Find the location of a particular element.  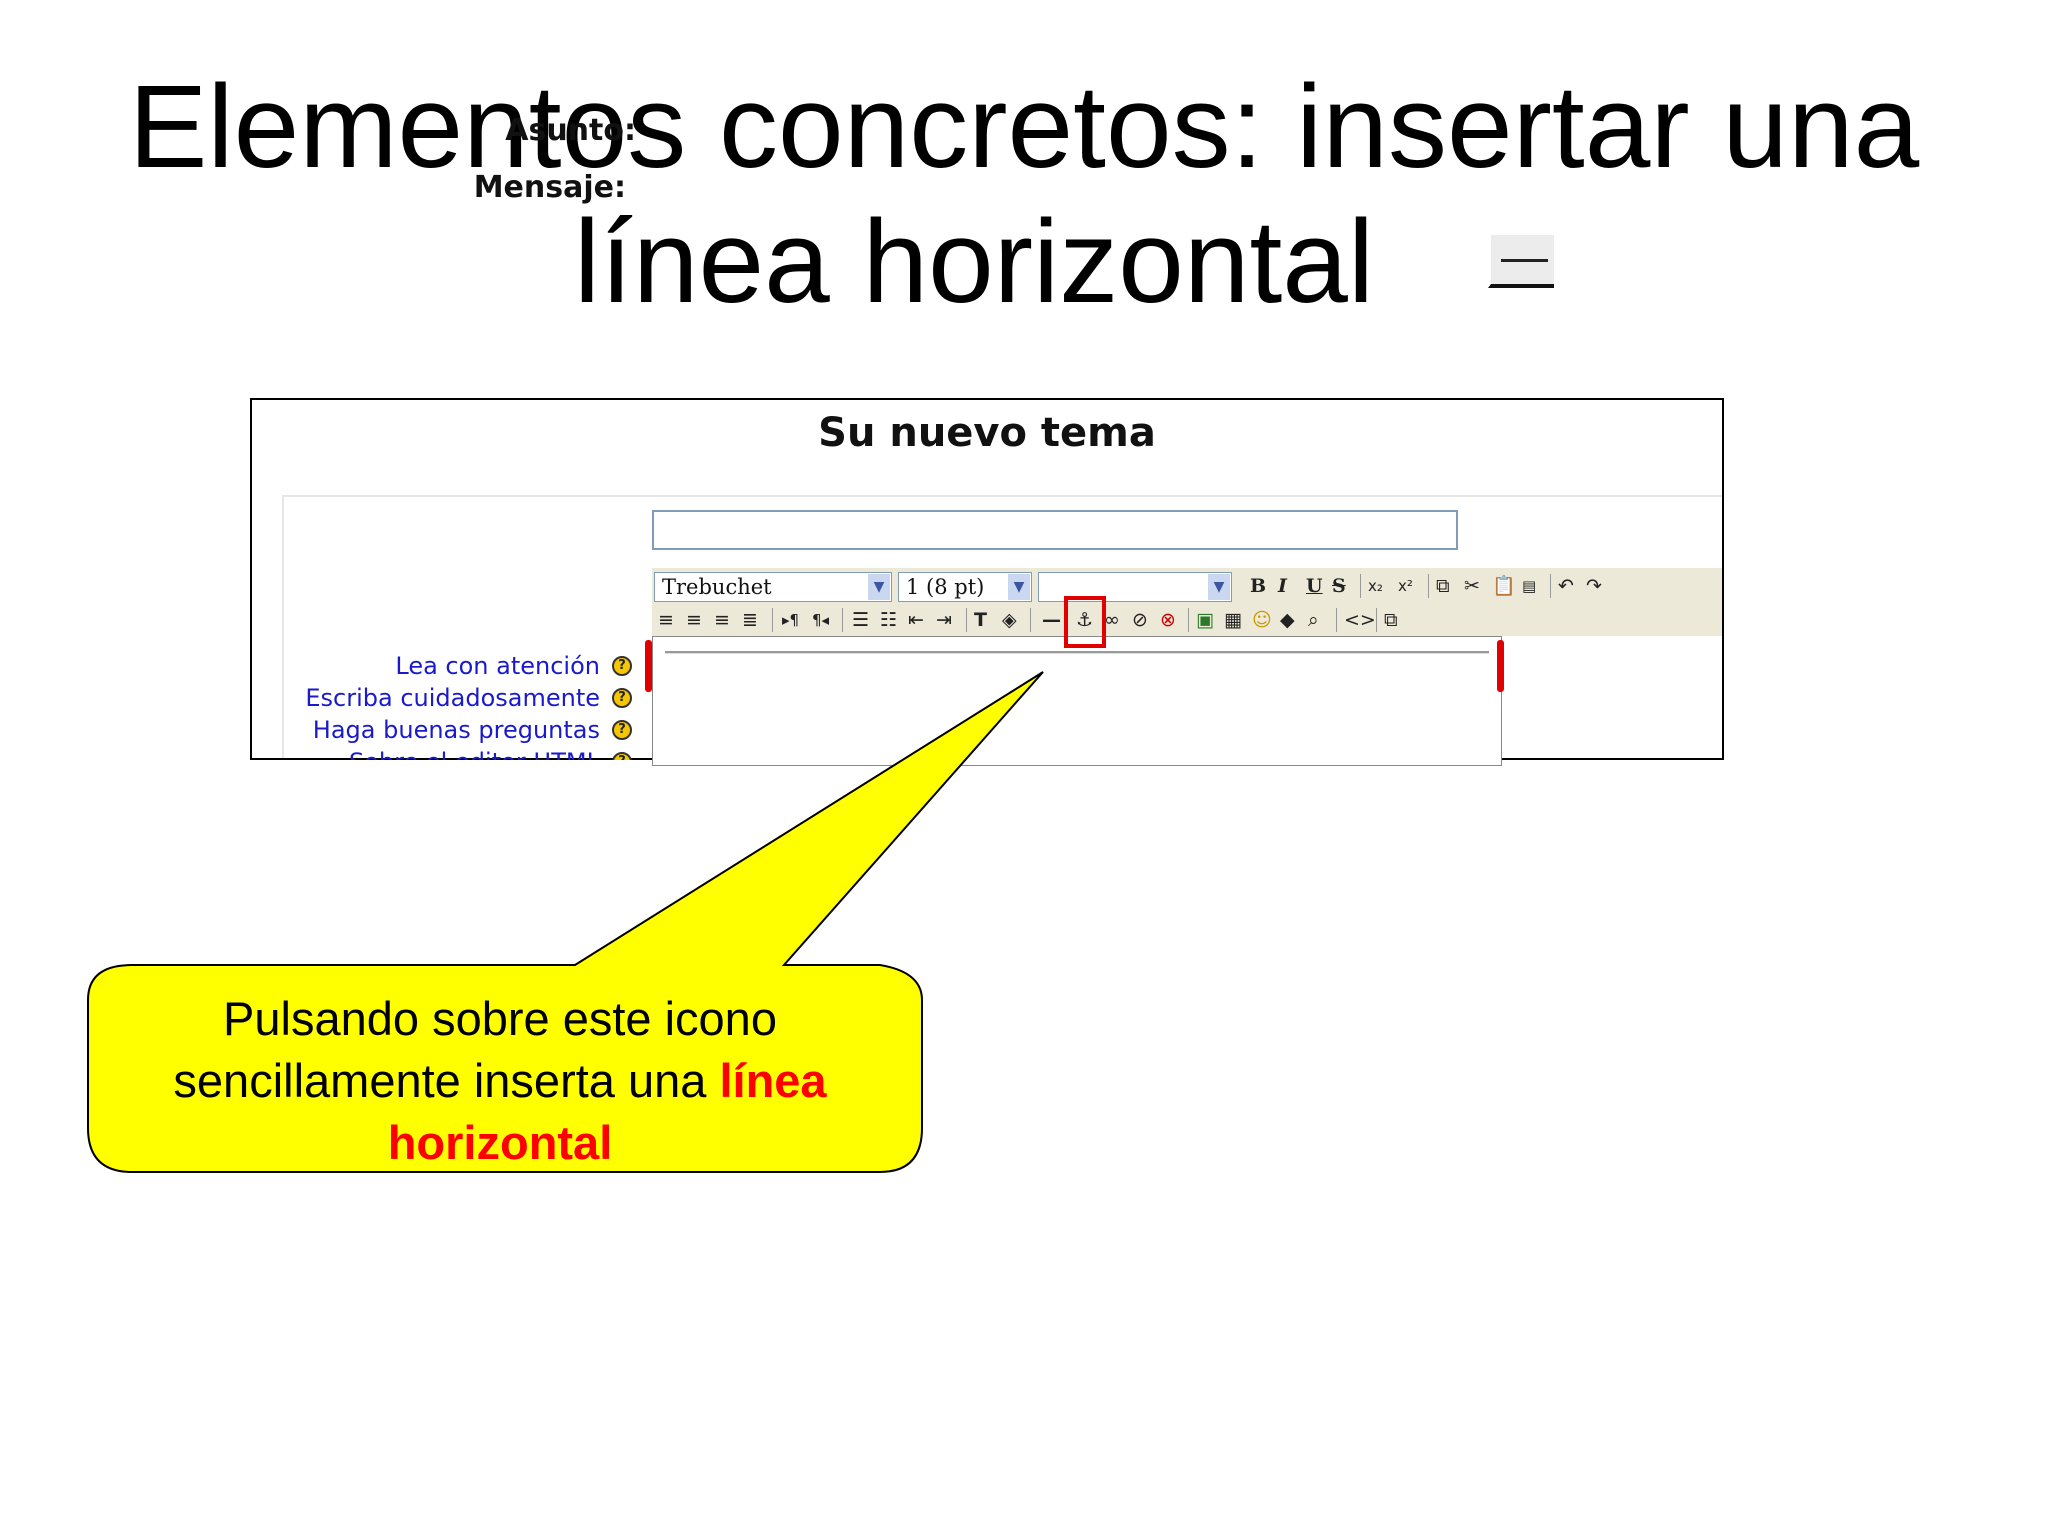

callout-emphasis-2: horizontal is located at coordinates (500, 1142).